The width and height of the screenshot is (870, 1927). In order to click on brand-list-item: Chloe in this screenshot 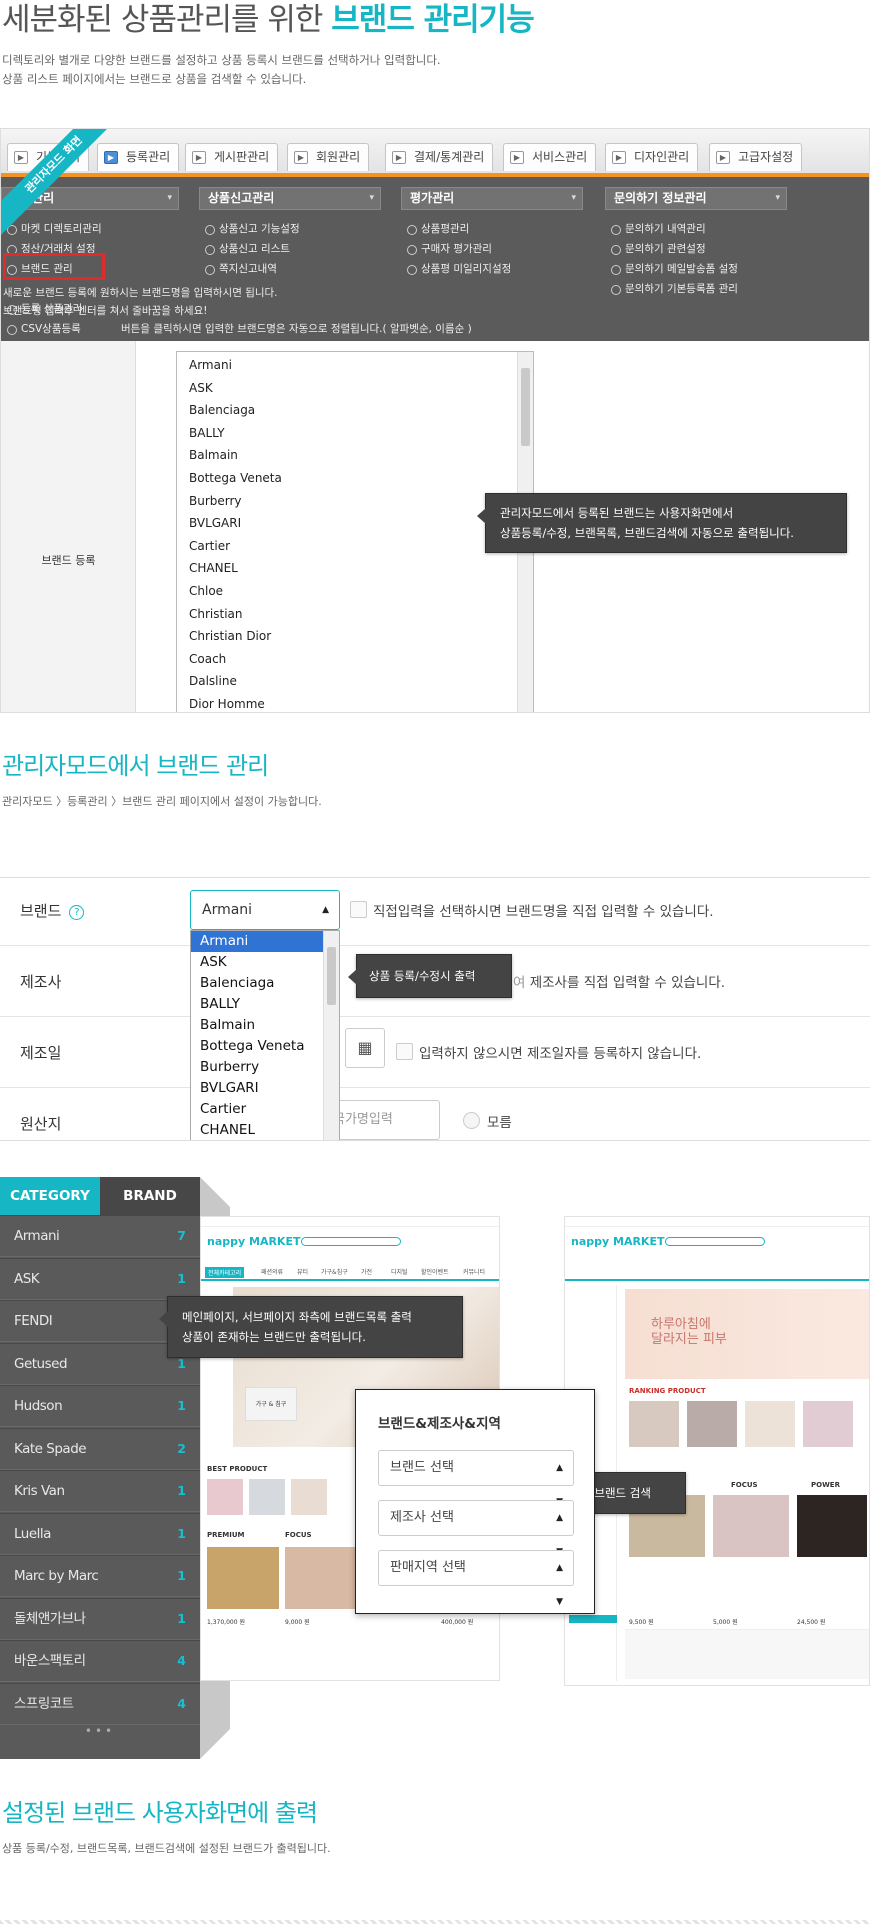, I will do `click(206, 590)`.